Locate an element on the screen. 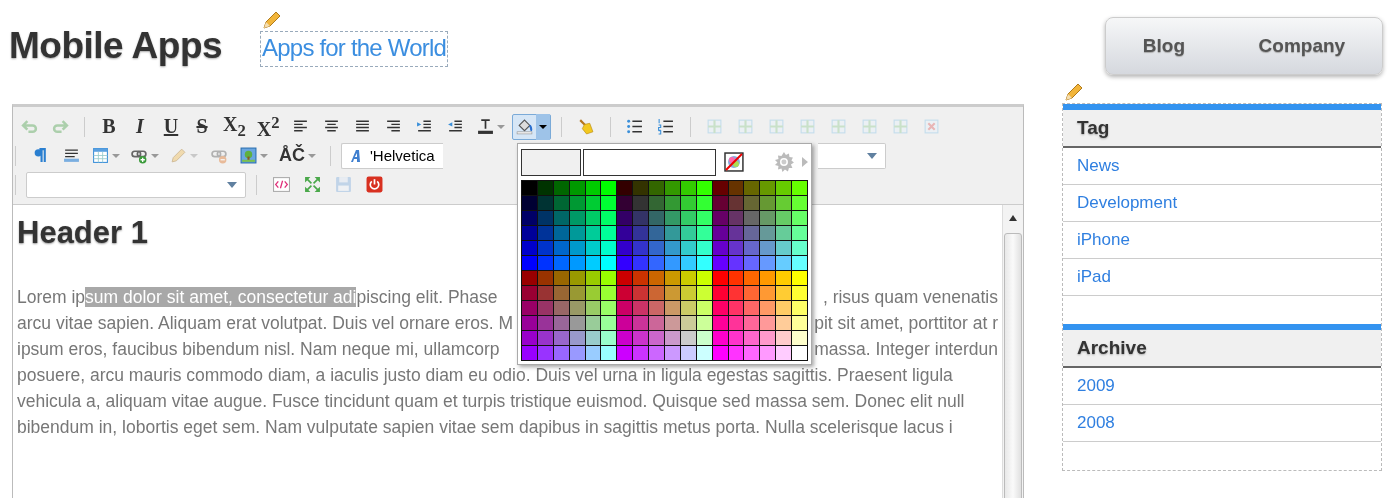 Image resolution: width=1388 pixels, height=498 pixels. paragraph-line: bibendum in, lobortis eget sem. Nam vulputate sapien vitae sem dapibus in sagittis metus porta. Nulla scelerisque lacus i is located at coordinates (485, 428).